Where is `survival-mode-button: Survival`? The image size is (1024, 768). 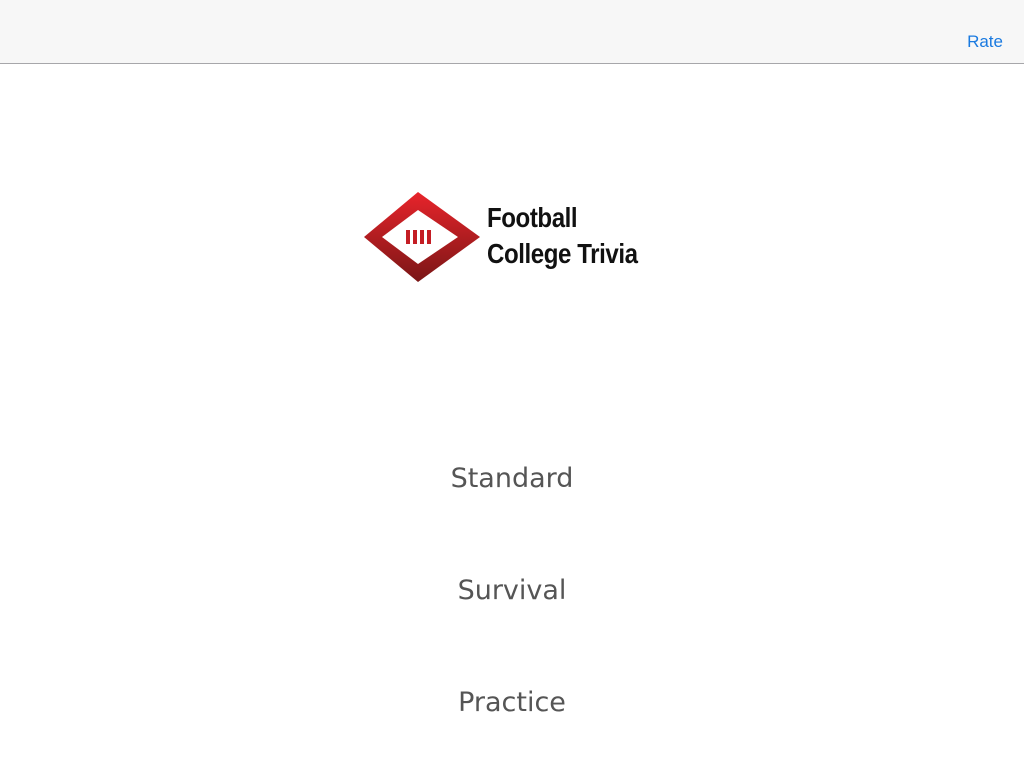 survival-mode-button: Survival is located at coordinates (512, 590).